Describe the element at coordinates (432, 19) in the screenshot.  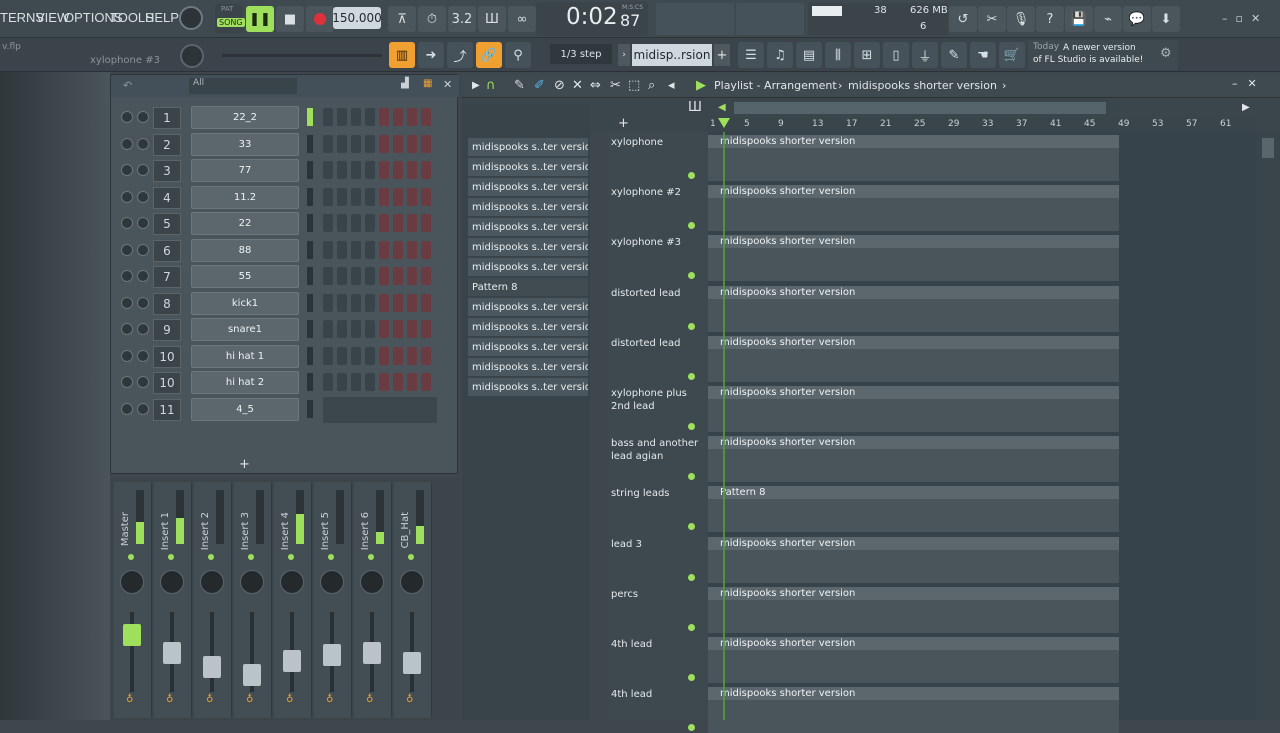
I see `wait-input-button: ⏱` at that location.